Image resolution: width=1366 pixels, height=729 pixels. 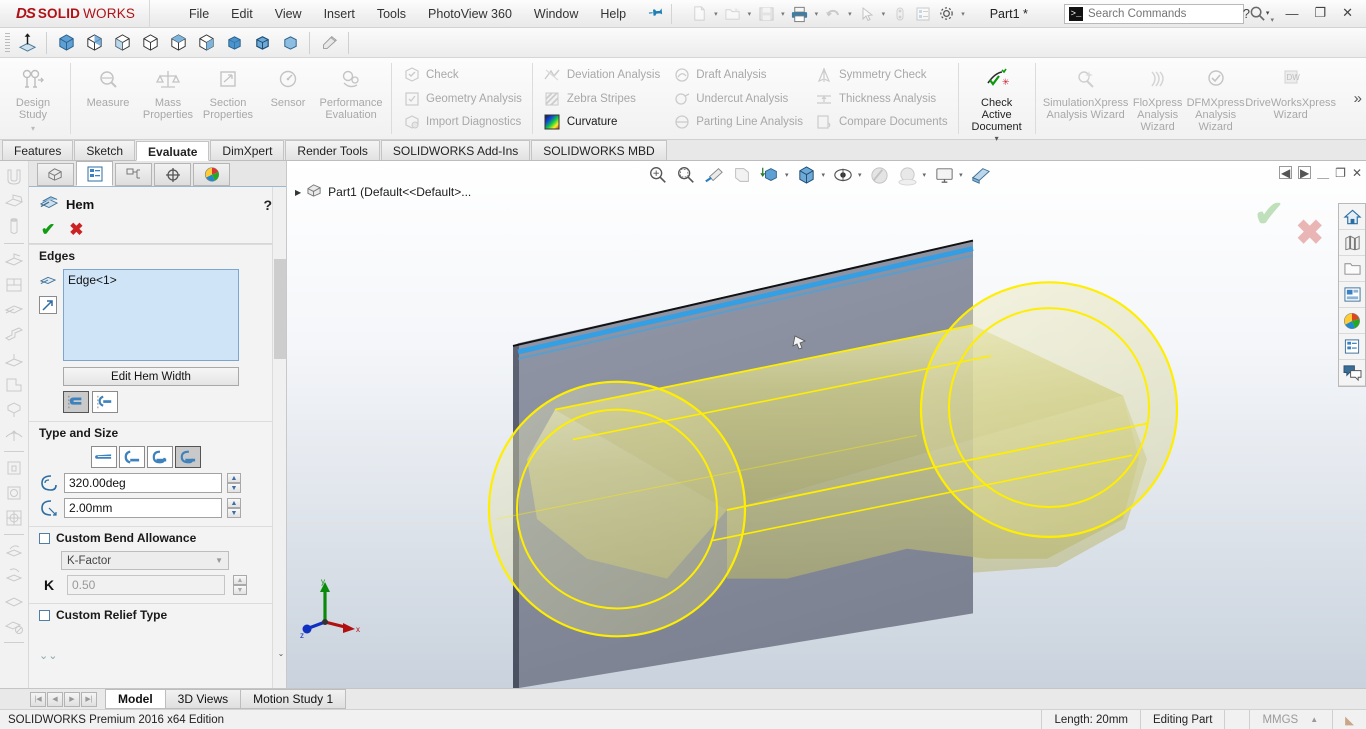 What do you see at coordinates (599, 150) in the screenshot?
I see `tab-solidworks-mbd: SOLIDWORKS MBD` at bounding box center [599, 150].